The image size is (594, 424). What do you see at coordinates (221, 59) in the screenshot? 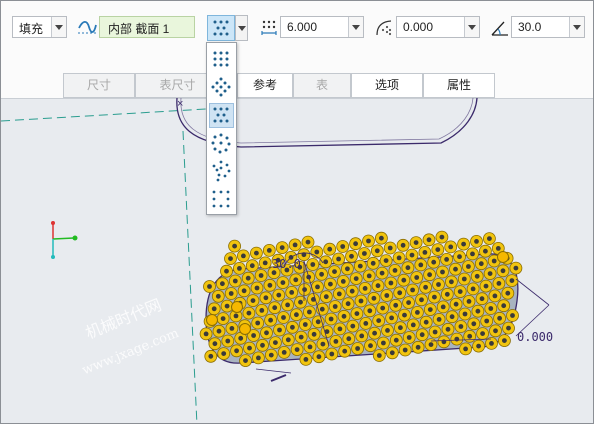
I see `menu-item-square` at bounding box center [221, 59].